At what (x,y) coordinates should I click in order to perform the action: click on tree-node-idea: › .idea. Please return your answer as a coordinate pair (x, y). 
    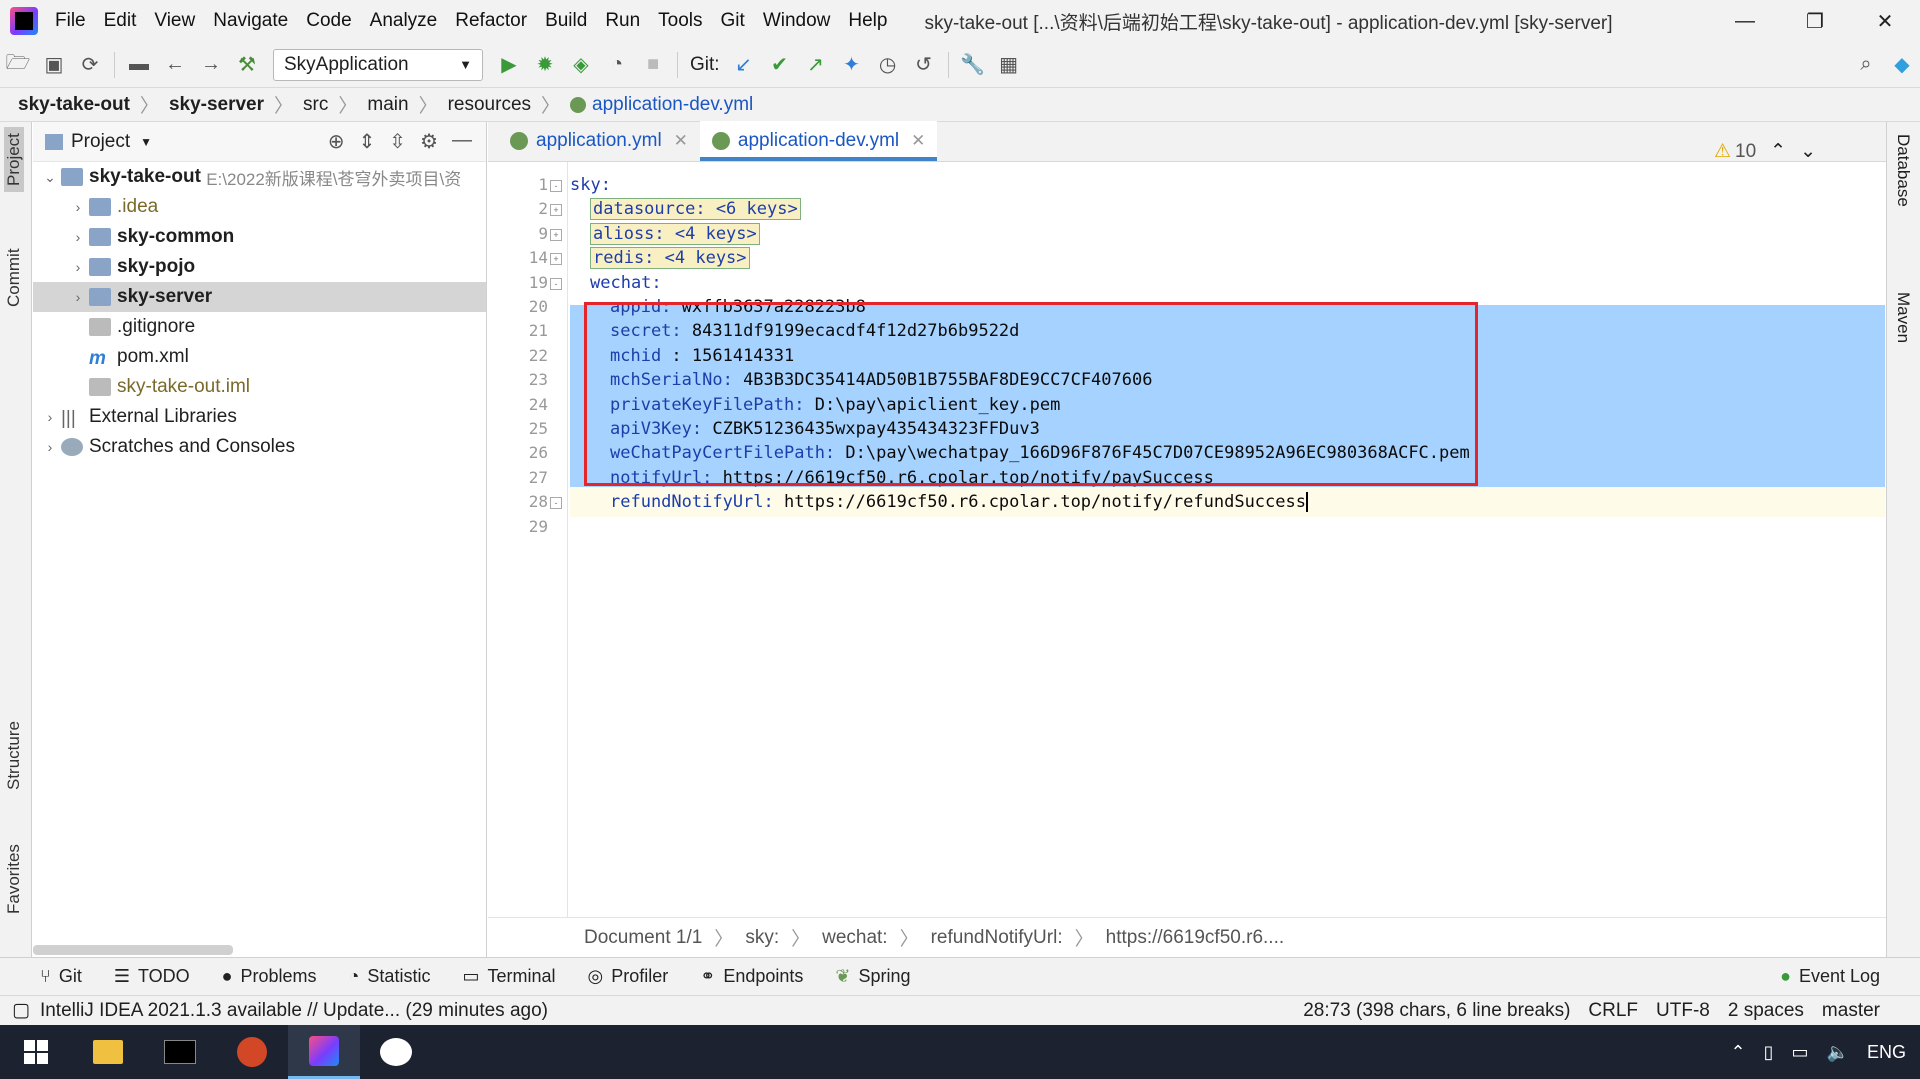
    Looking at the image, I should click on (259, 207).